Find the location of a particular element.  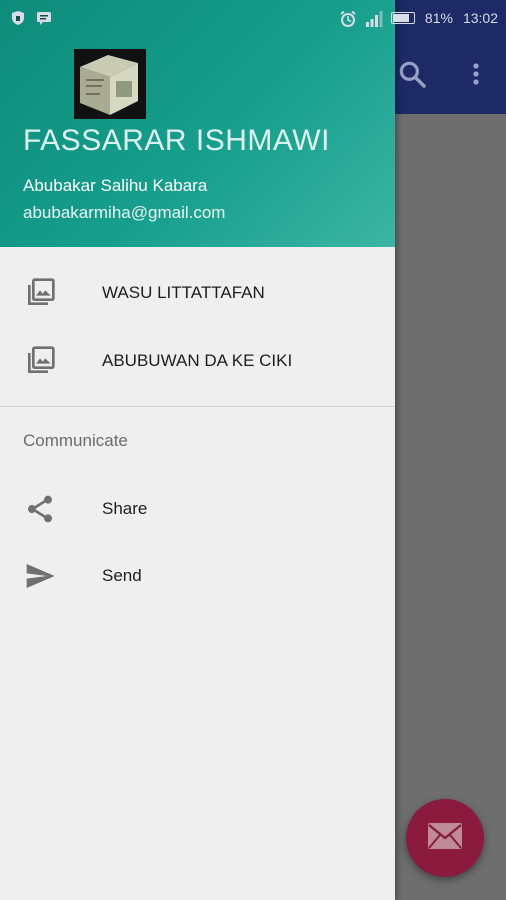

drawer-item-wasu-littattafan: WASU LITTATTAFAN is located at coordinates (197, 293).